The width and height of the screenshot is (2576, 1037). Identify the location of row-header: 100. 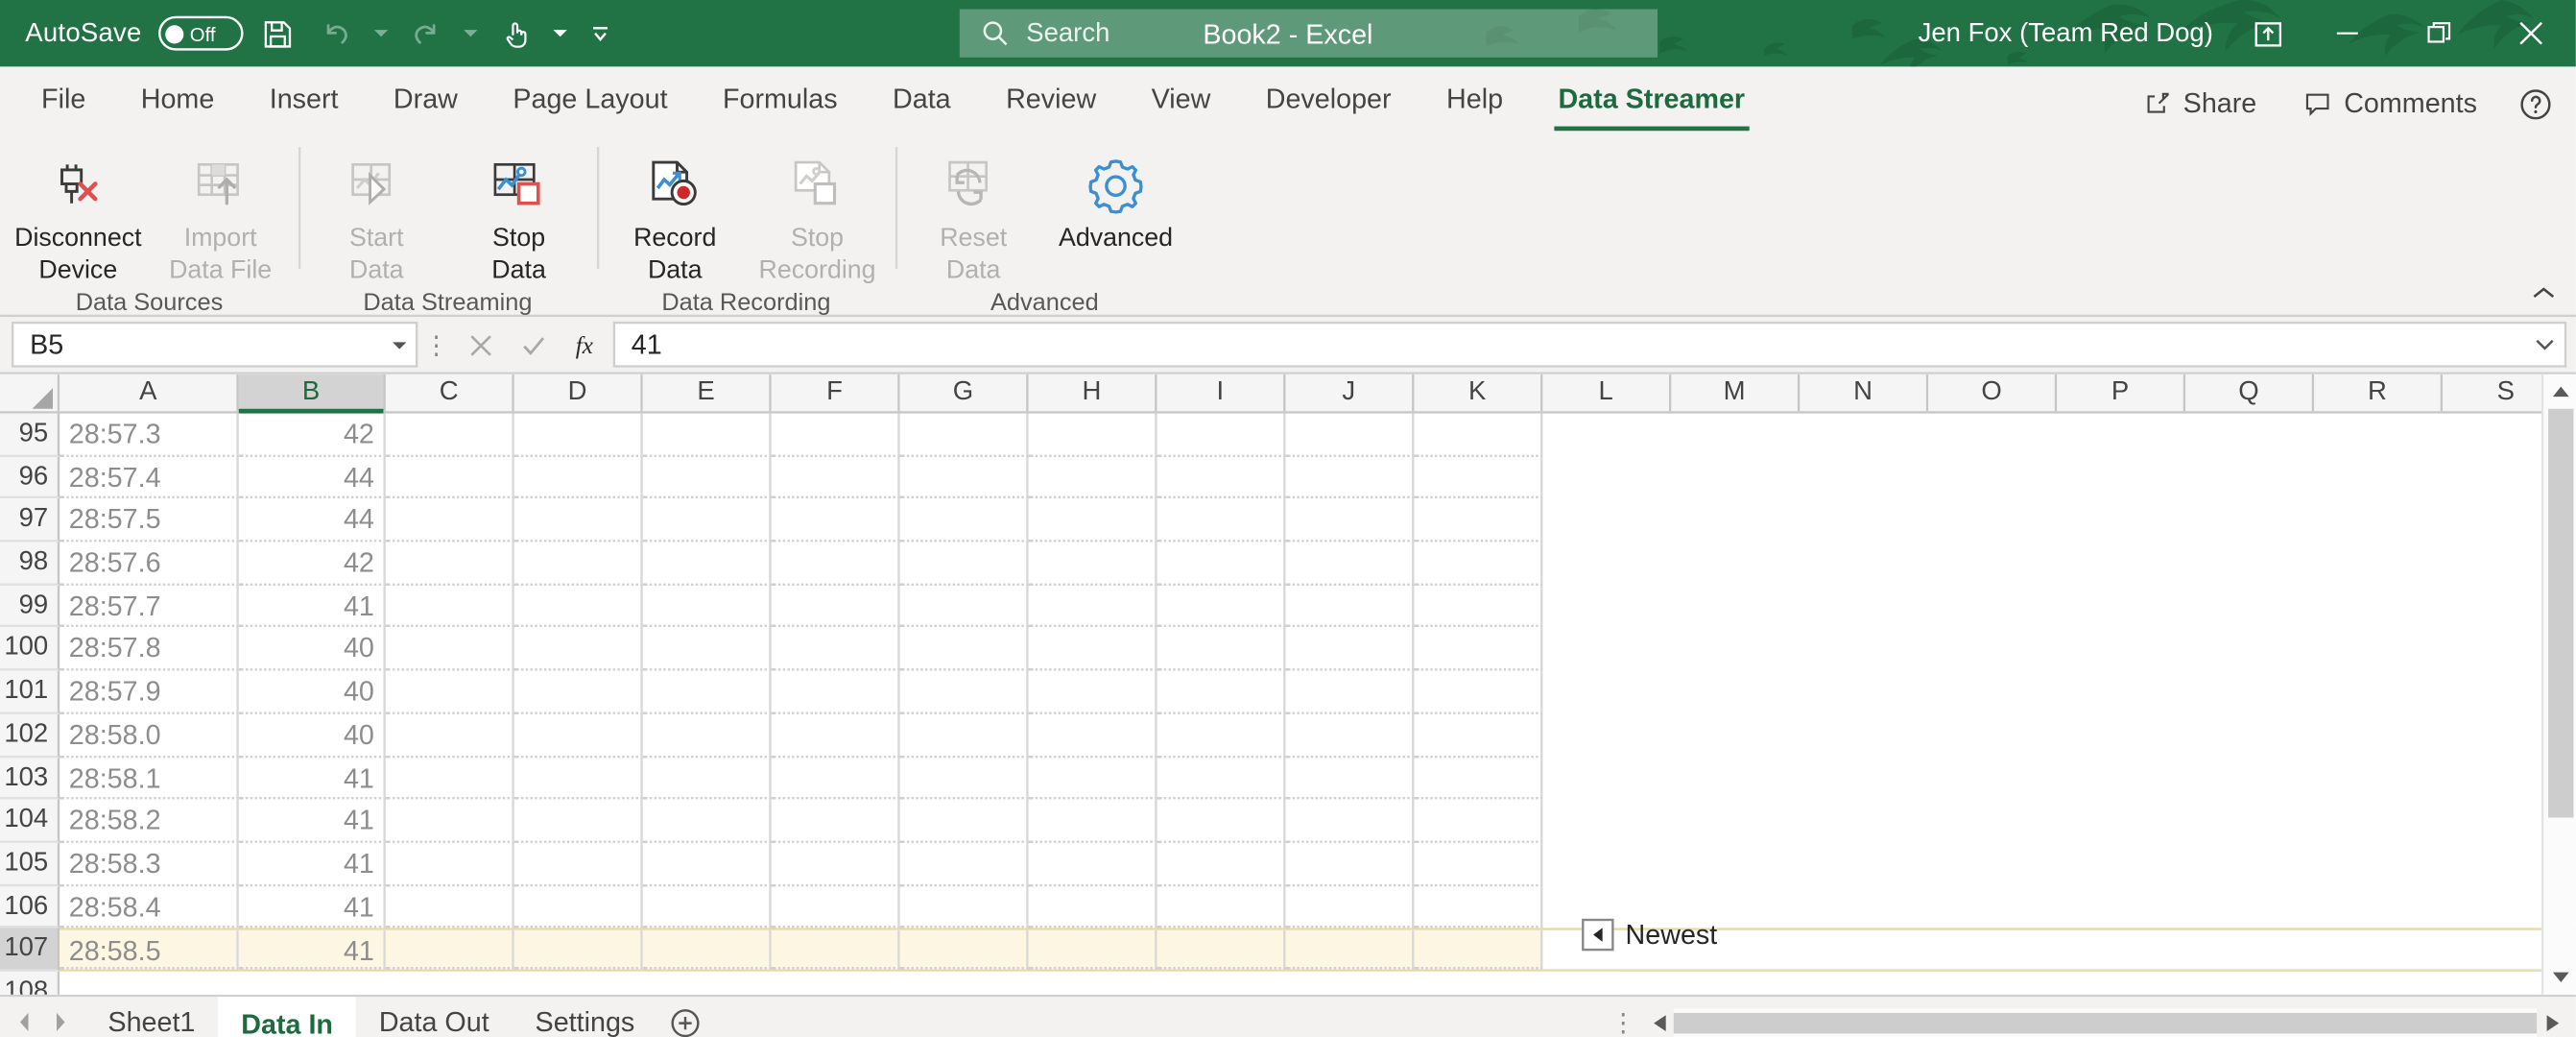
(30, 649).